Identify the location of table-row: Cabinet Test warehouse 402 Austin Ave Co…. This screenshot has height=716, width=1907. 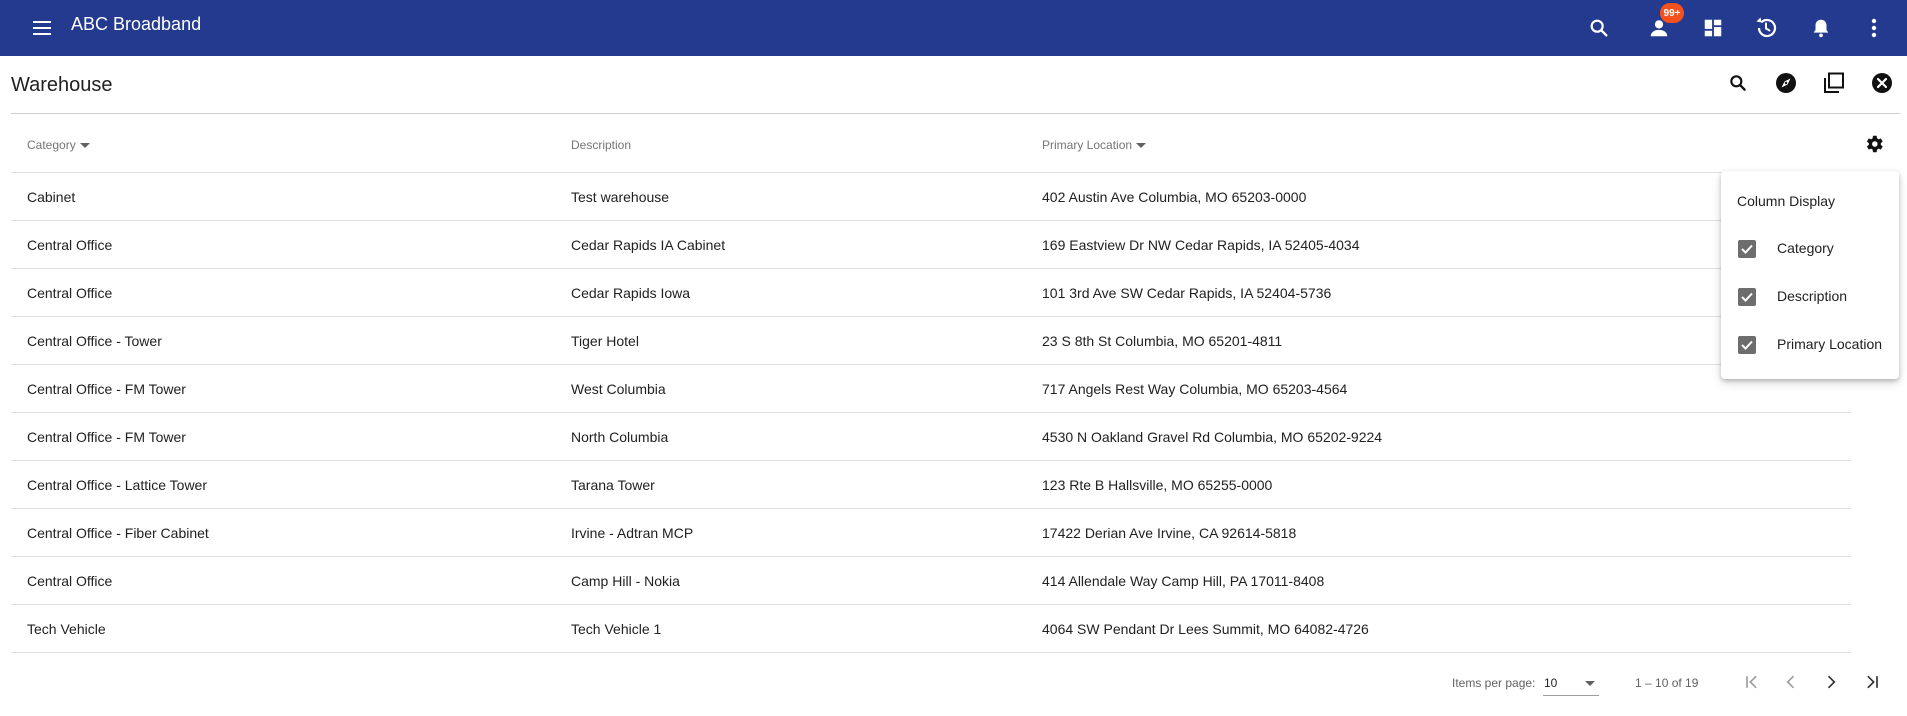
(931, 197).